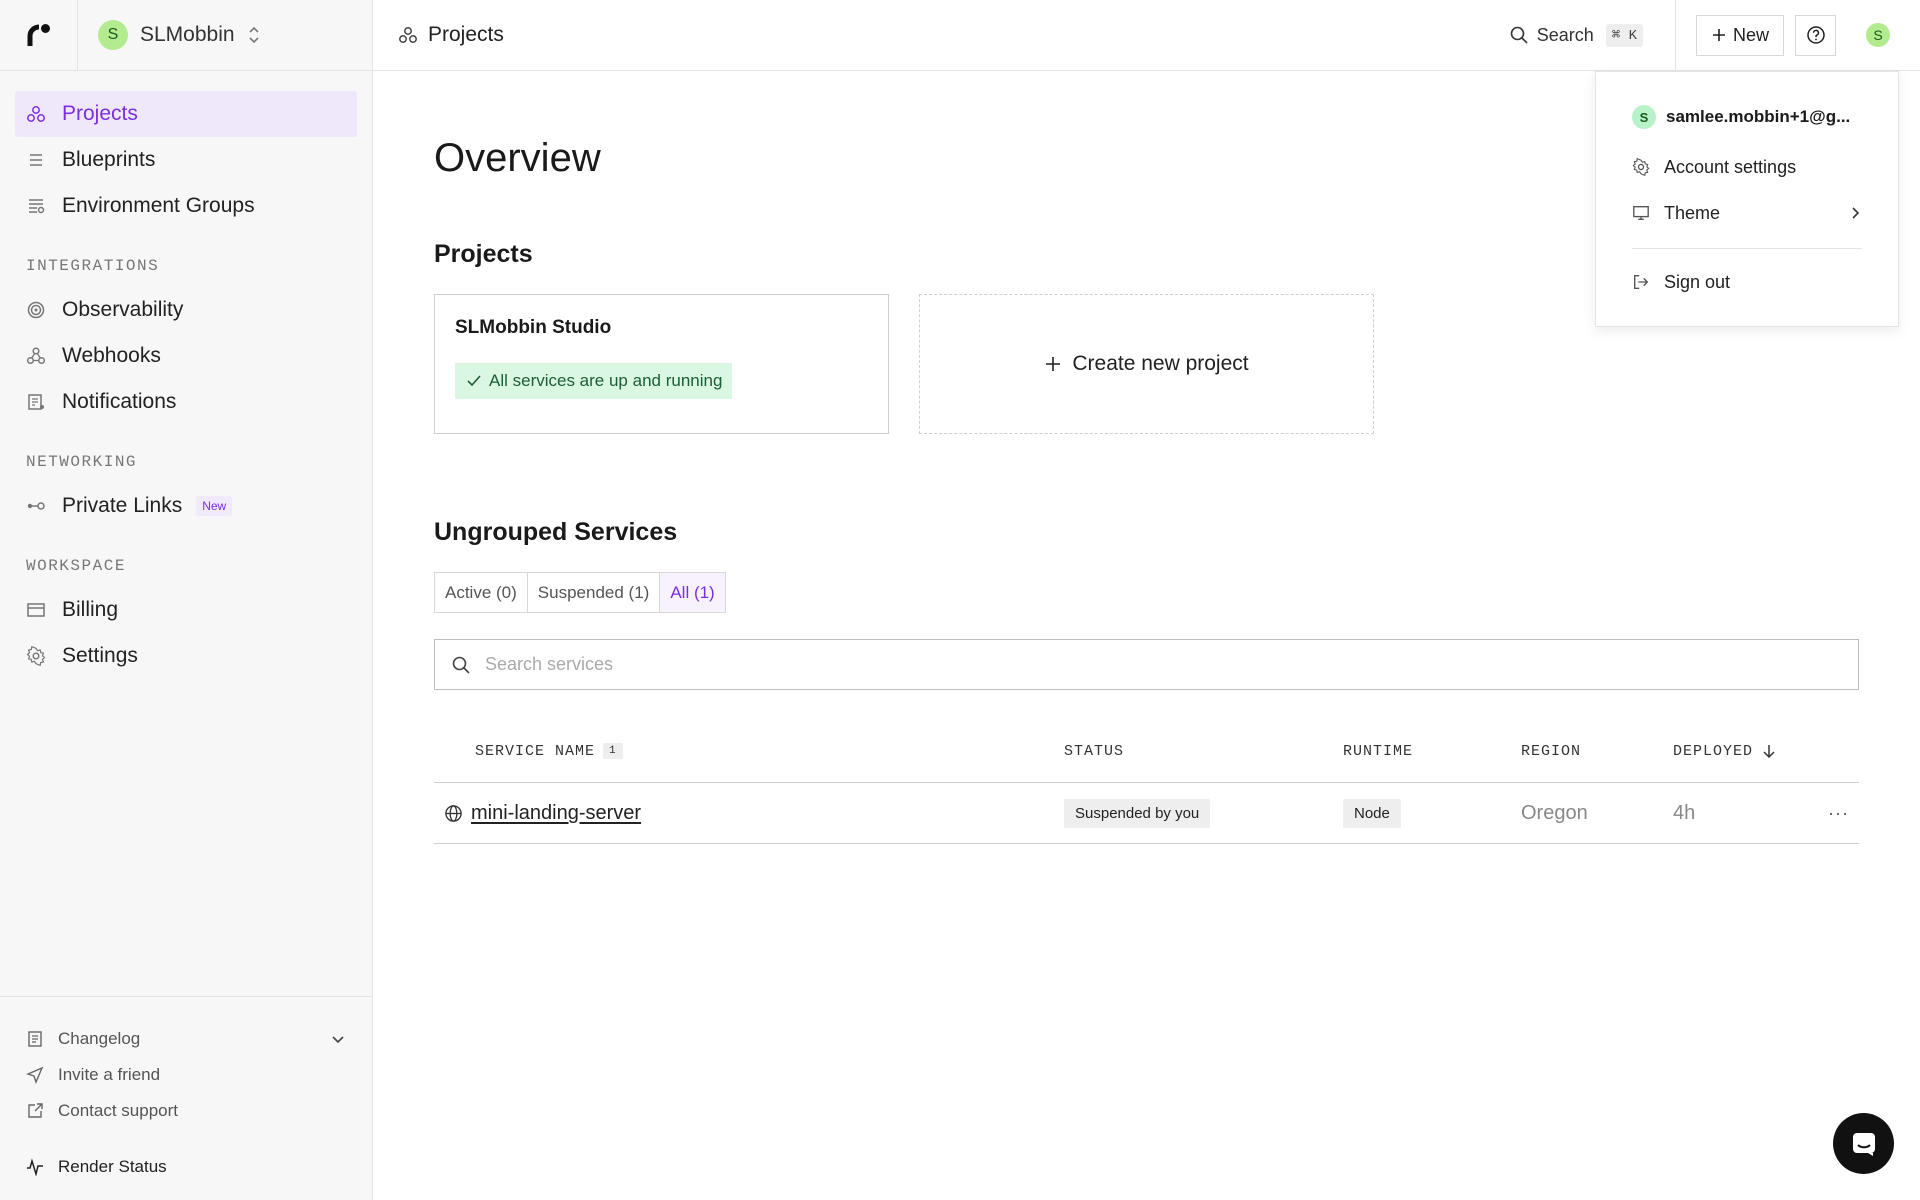  I want to click on sidebar-item-billing: Billing, so click(186, 610).